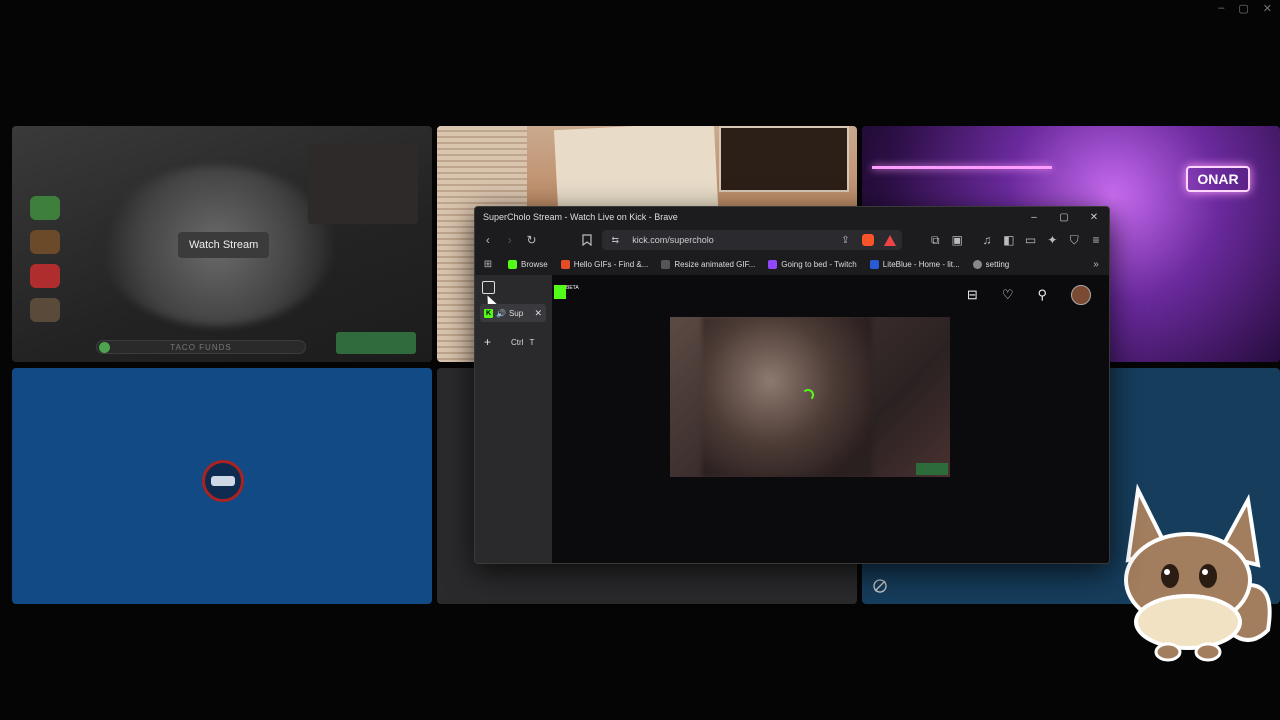 The height and width of the screenshot is (720, 1280). Describe the element at coordinates (501, 313) in the screenshot. I see `speaker-icon: 🔊` at that location.